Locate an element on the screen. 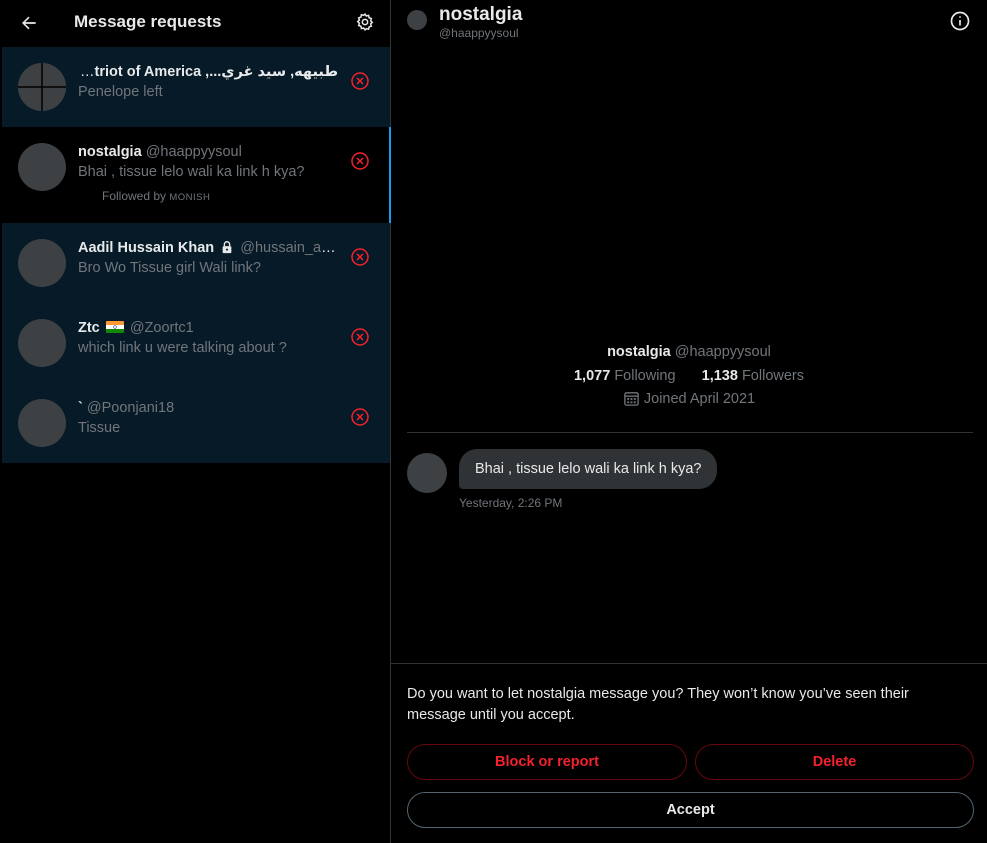 The image size is (987, 843). message-timestamp: Yesterday, 2:26 PM is located at coordinates (511, 503).